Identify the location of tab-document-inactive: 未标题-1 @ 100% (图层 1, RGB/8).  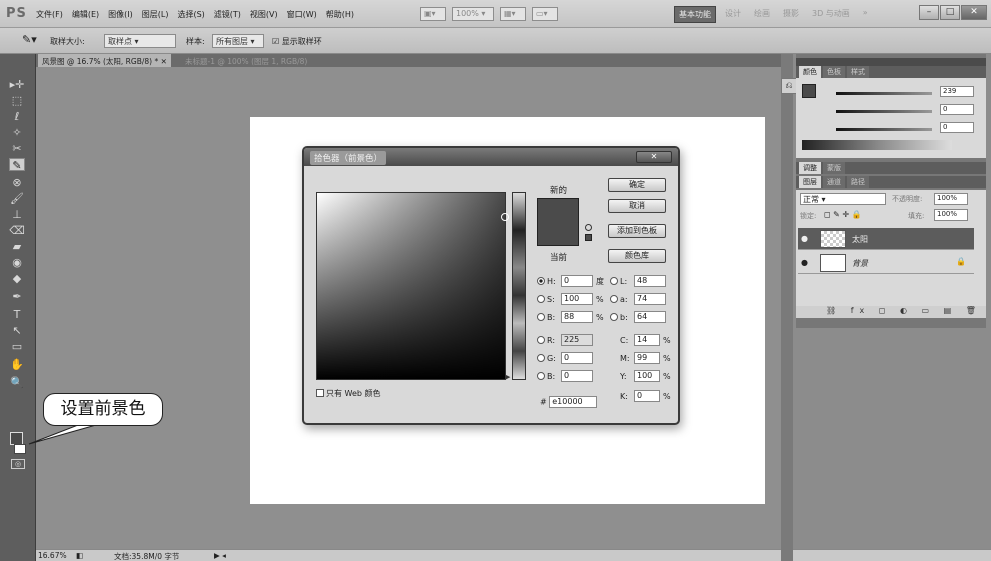
(246, 60).